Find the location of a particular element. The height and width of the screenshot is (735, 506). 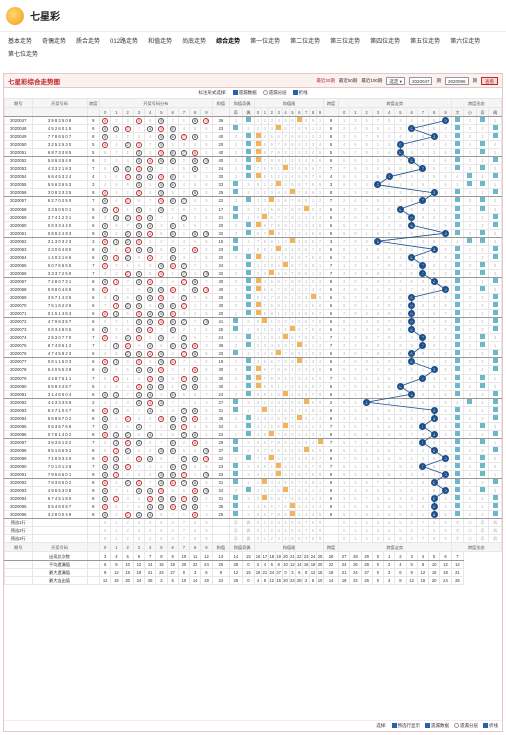

sum-even-cell is located at coordinates (248, 306).